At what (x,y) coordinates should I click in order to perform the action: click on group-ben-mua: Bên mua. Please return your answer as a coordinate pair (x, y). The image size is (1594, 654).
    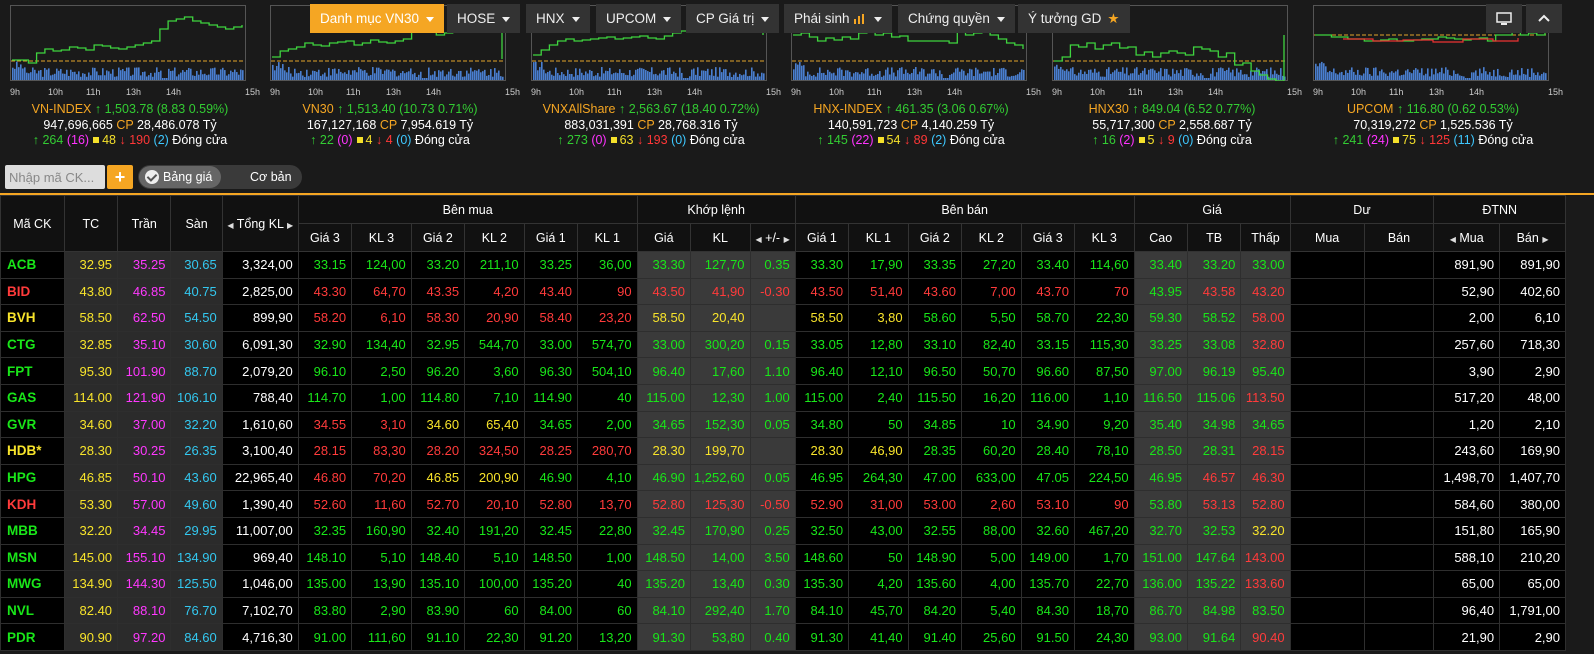
    Looking at the image, I should click on (467, 209).